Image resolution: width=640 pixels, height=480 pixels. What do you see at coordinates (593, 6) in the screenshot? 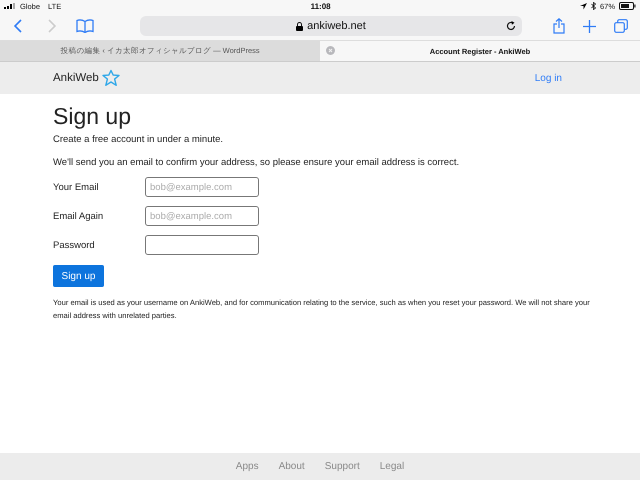
I see `bluetooth-icon` at bounding box center [593, 6].